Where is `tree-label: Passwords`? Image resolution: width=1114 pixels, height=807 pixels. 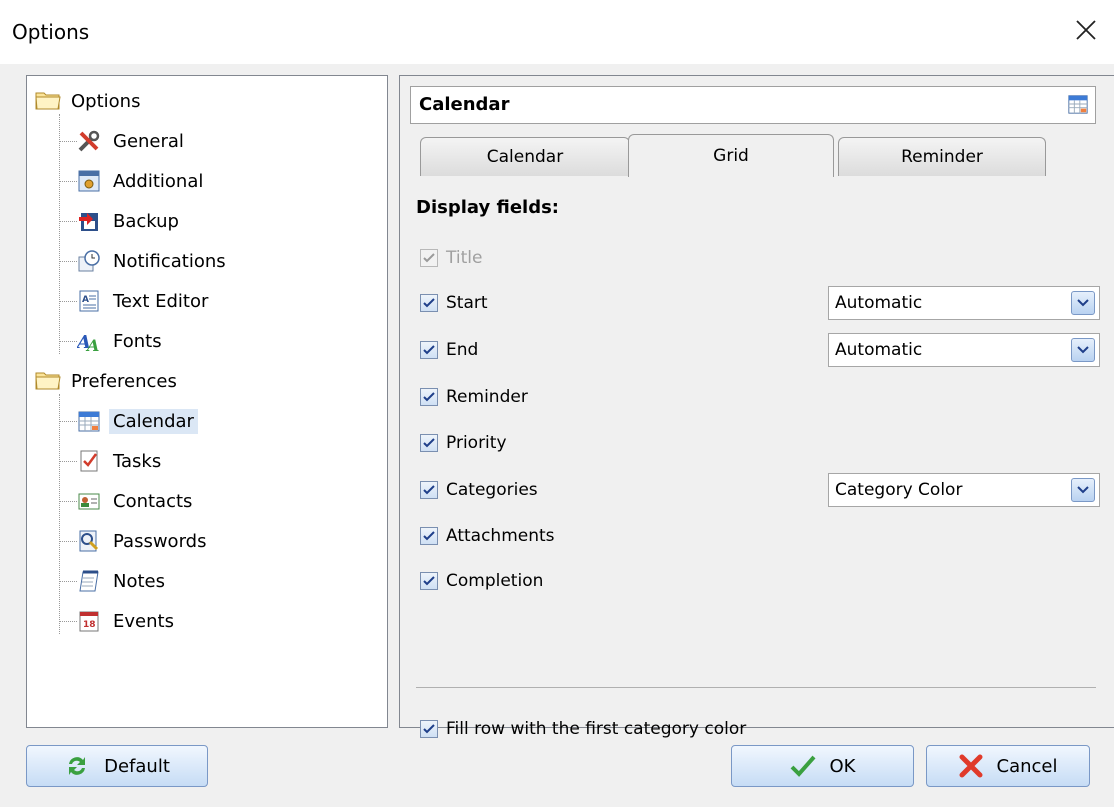 tree-label: Passwords is located at coordinates (160, 541).